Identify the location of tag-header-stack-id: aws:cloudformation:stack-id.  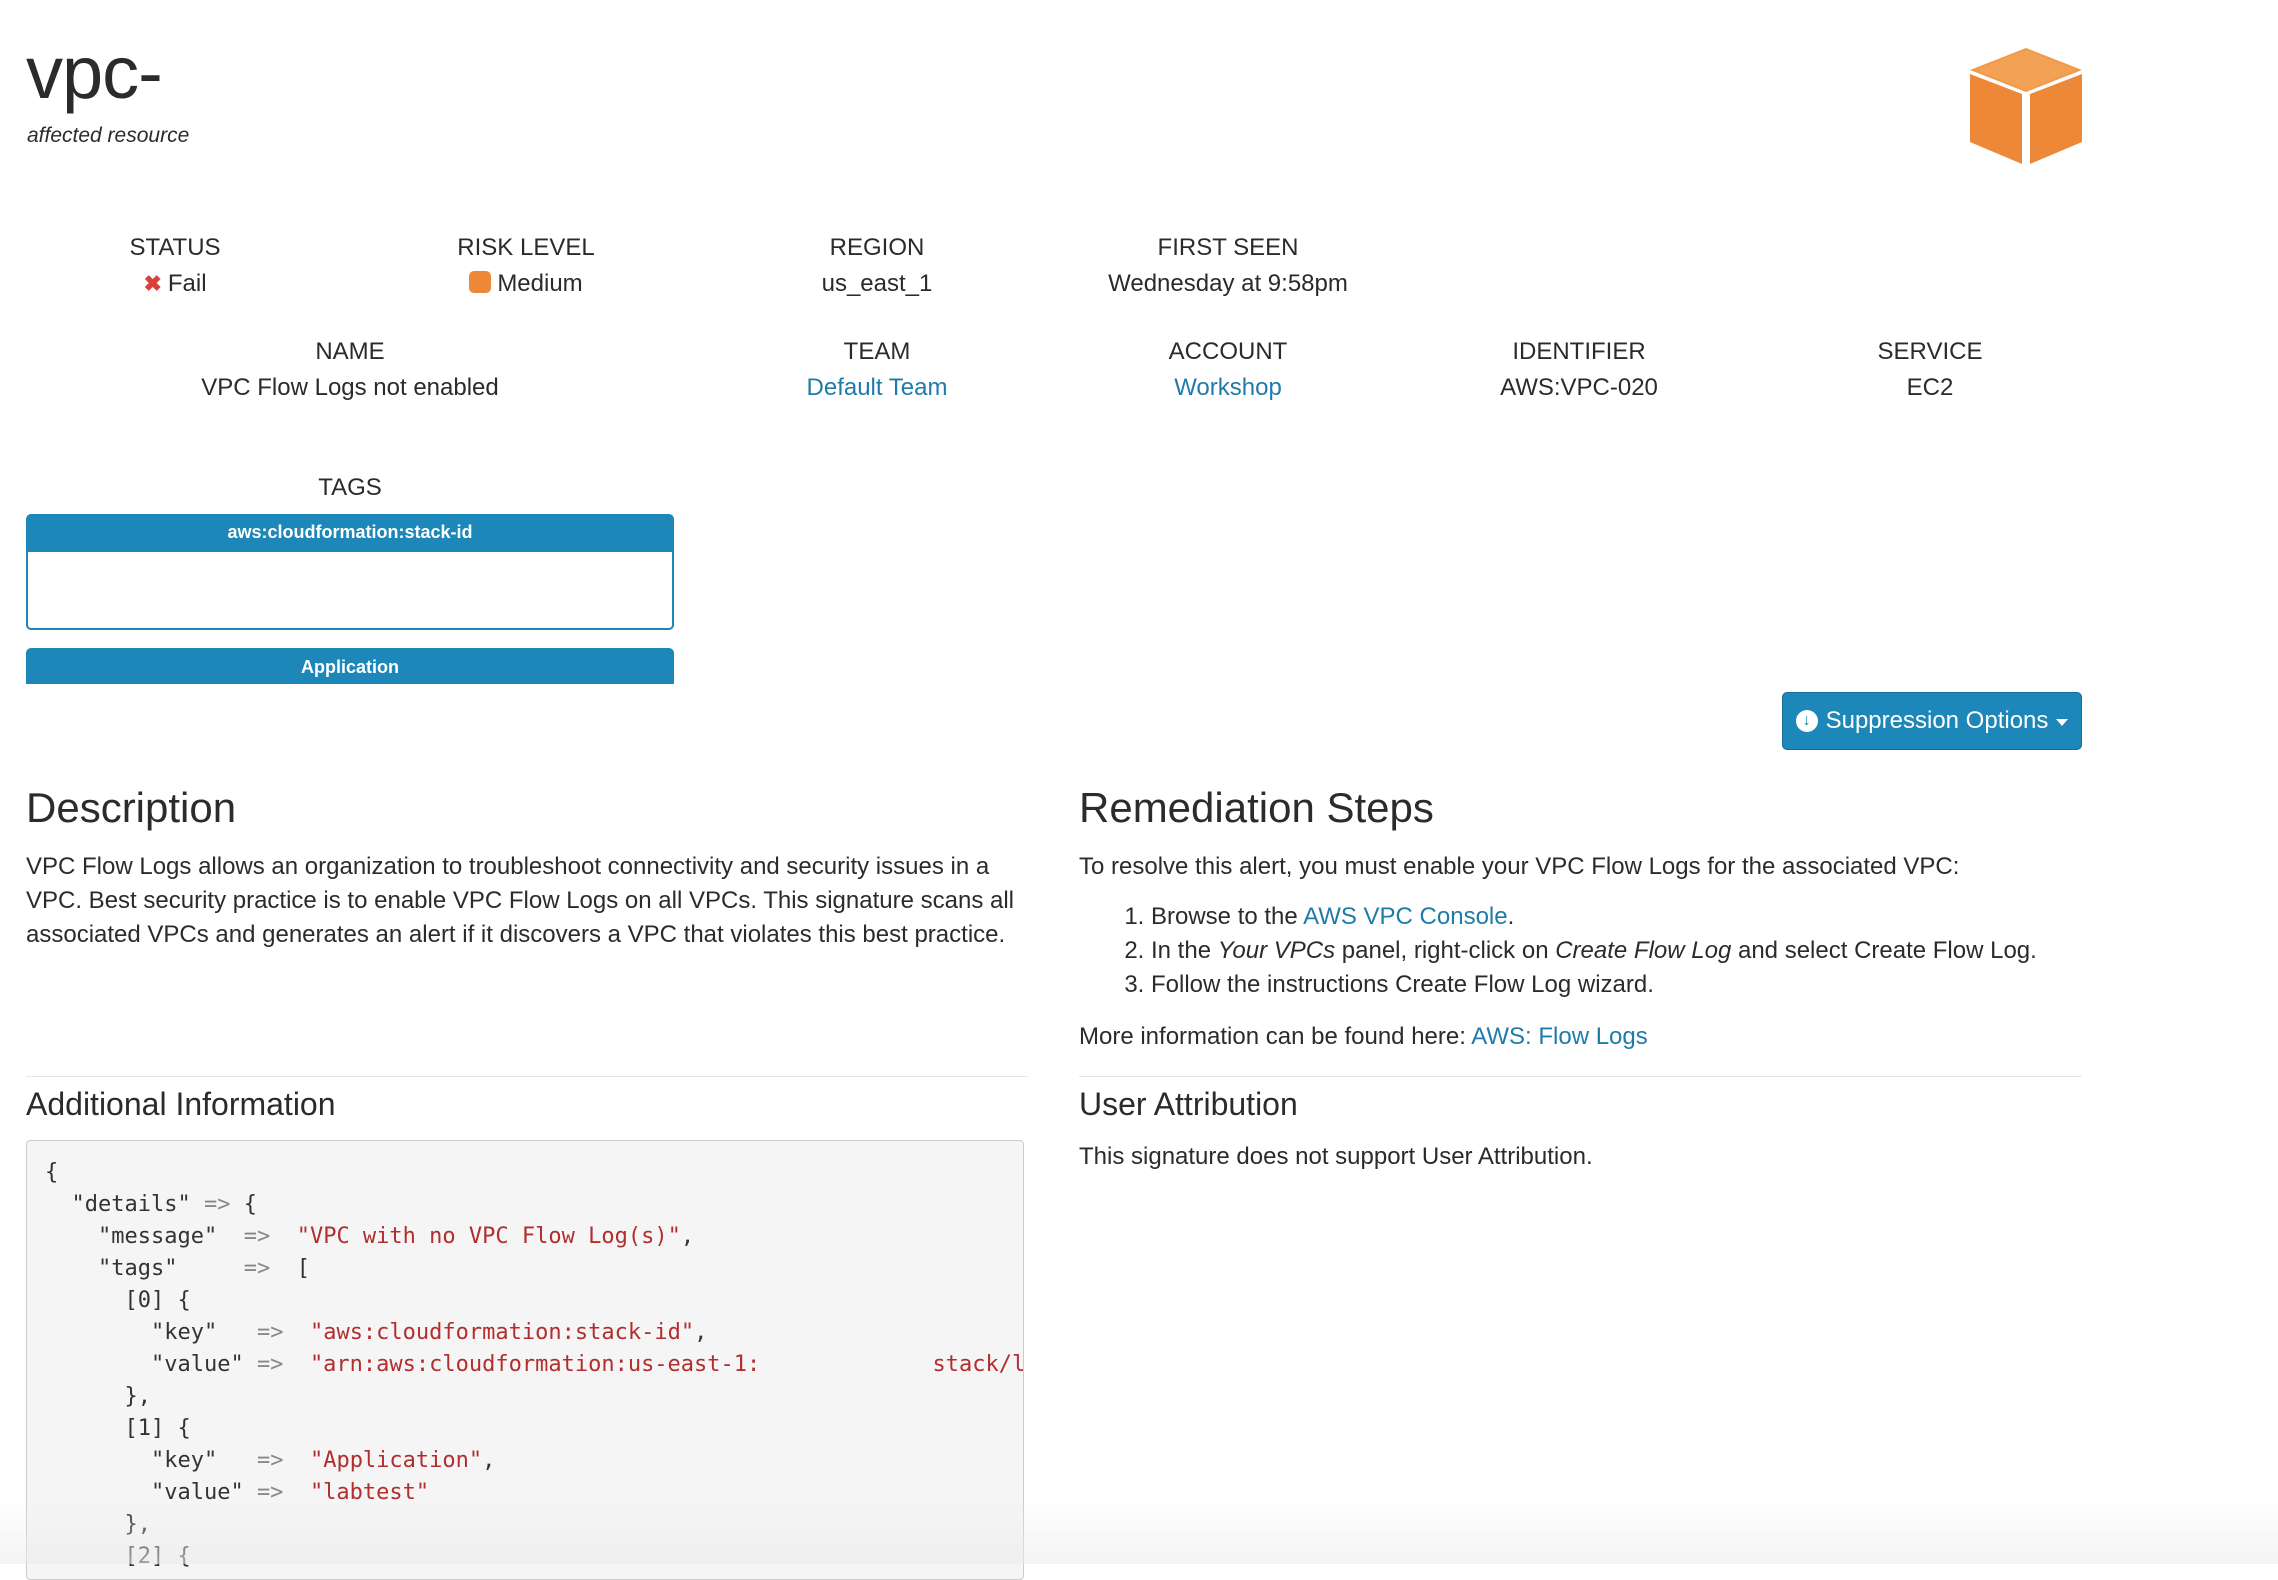
(350, 533).